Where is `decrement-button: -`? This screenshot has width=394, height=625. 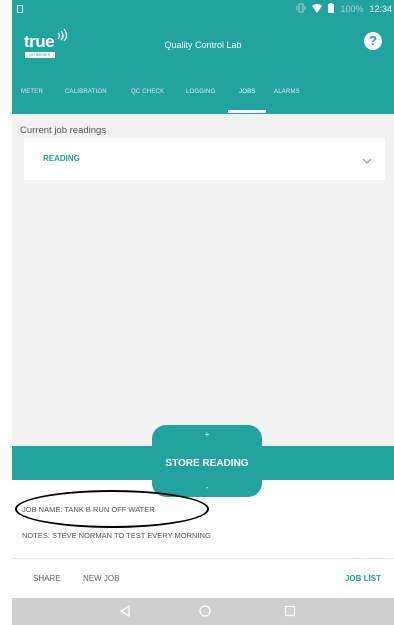
decrement-button: - is located at coordinates (207, 487).